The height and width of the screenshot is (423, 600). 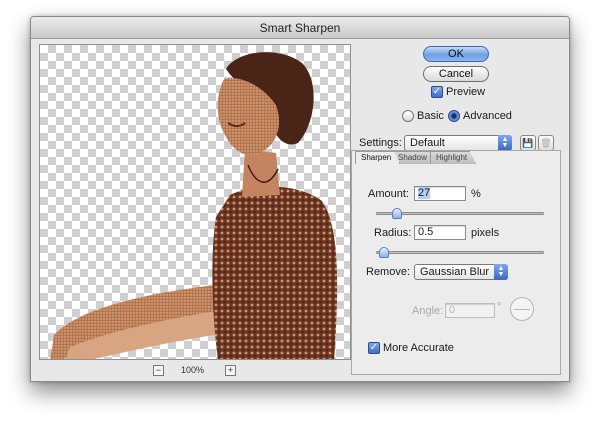 What do you see at coordinates (430, 116) in the screenshot?
I see `basic-label: Basic` at bounding box center [430, 116].